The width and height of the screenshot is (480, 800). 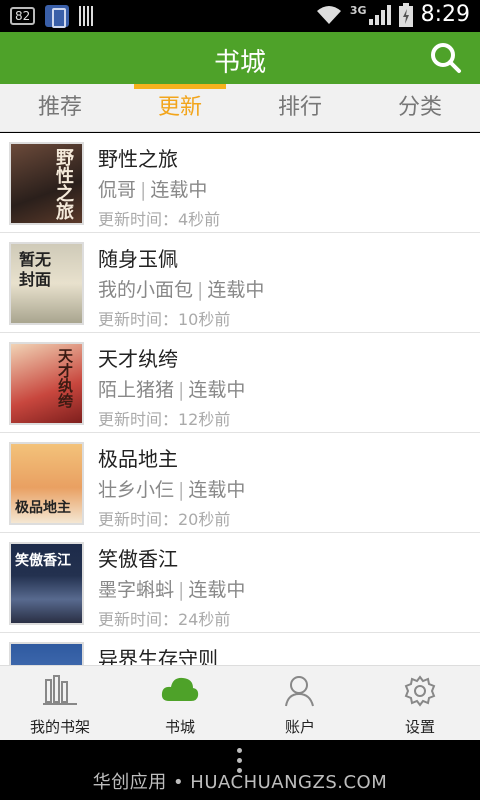 I want to click on nav-bookshelf: 我的书架, so click(x=60, y=703).